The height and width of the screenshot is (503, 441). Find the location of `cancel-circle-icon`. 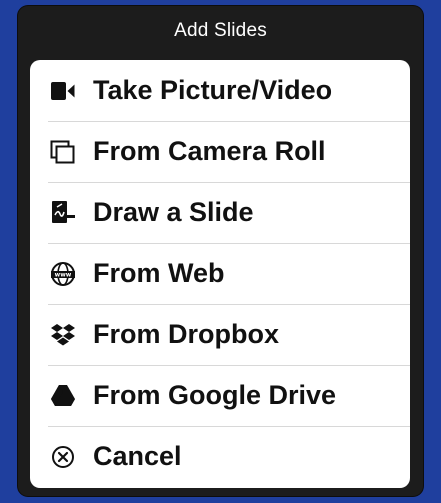

cancel-circle-icon is located at coordinates (63, 457).